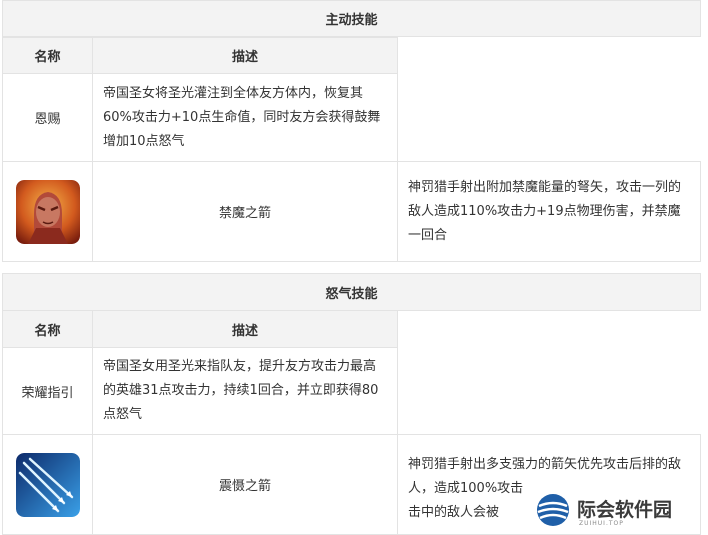  Describe the element at coordinates (245, 484) in the screenshot. I see `rage-row2-name: 震慑之箭` at that location.